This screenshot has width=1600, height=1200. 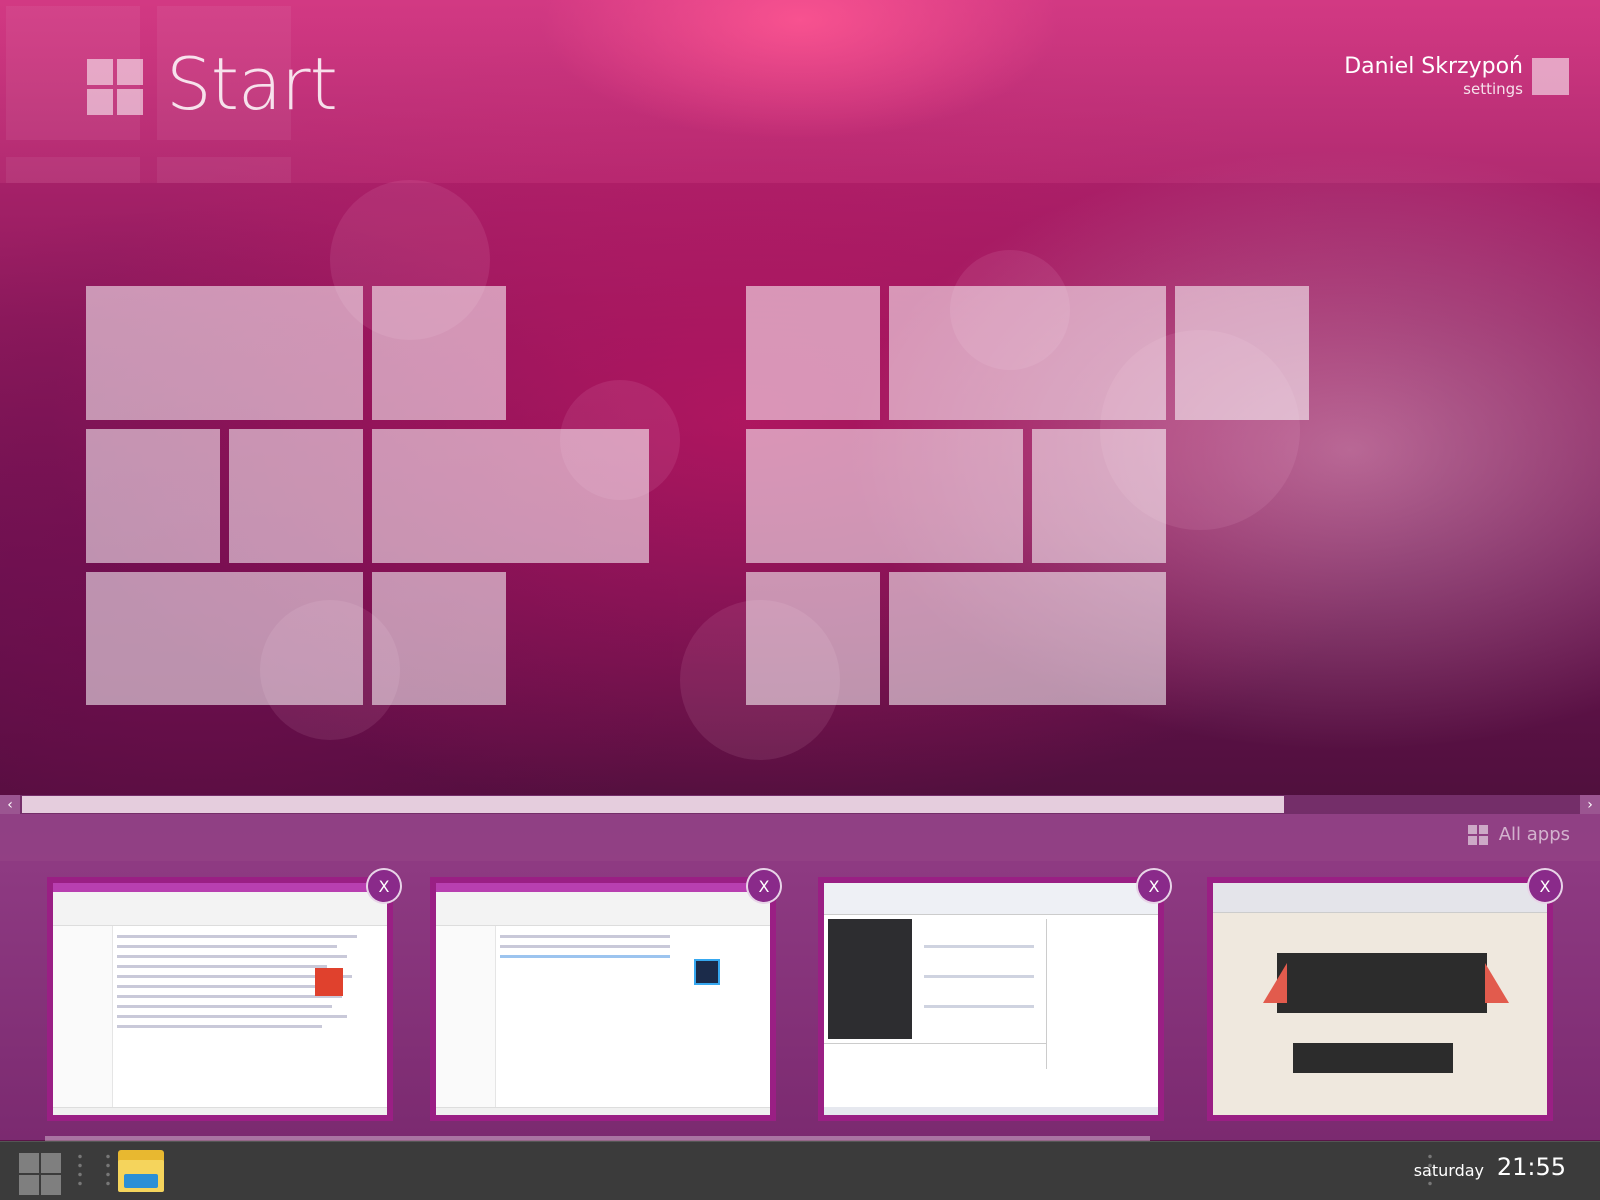 I want to click on all-apps-button: All apps, so click(x=1518, y=834).